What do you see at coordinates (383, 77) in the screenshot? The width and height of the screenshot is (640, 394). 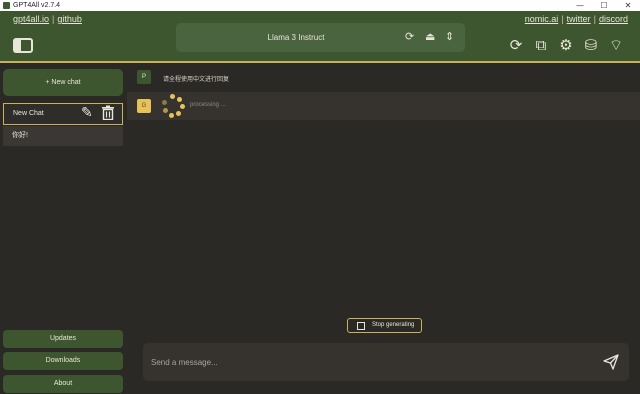 I see `user-message-row: P 请全程使用中文进行回复` at bounding box center [383, 77].